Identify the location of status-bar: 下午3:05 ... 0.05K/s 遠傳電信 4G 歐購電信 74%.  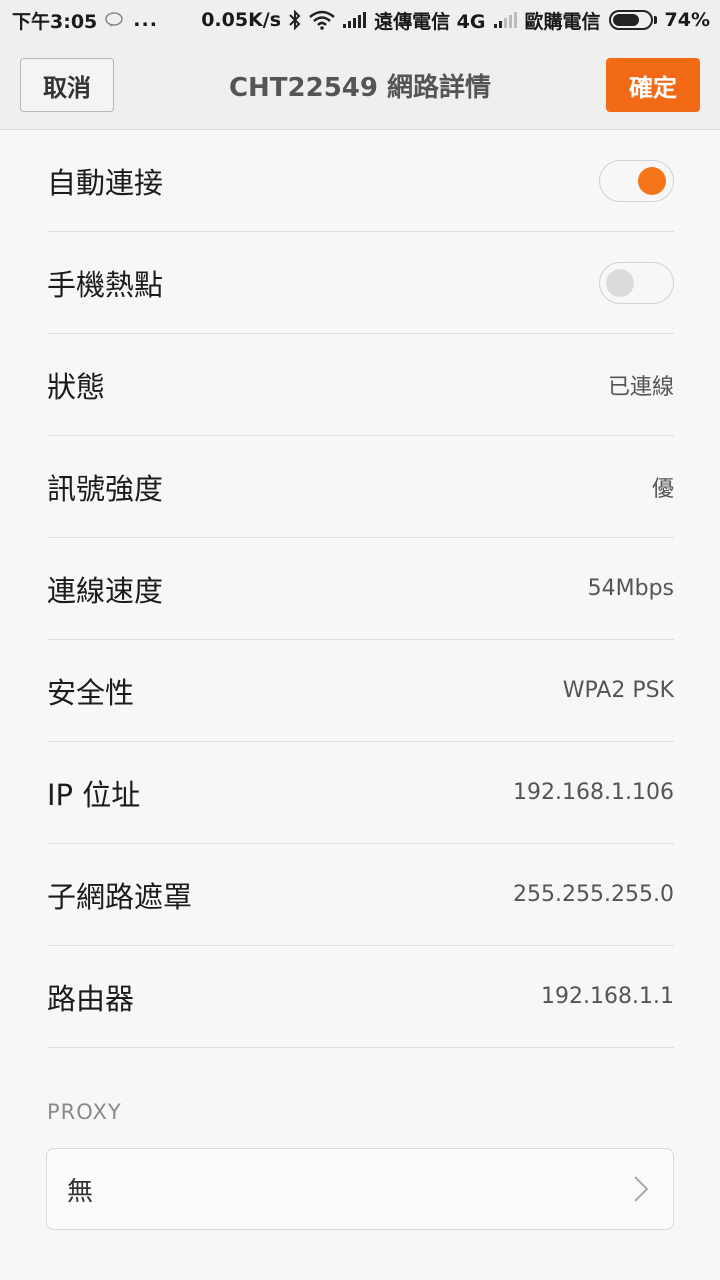
(360, 20).